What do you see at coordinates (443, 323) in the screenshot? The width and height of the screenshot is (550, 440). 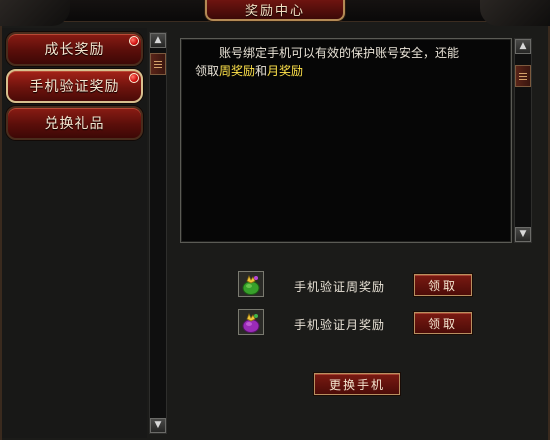 I see `claim-monthly-button: 领取` at bounding box center [443, 323].